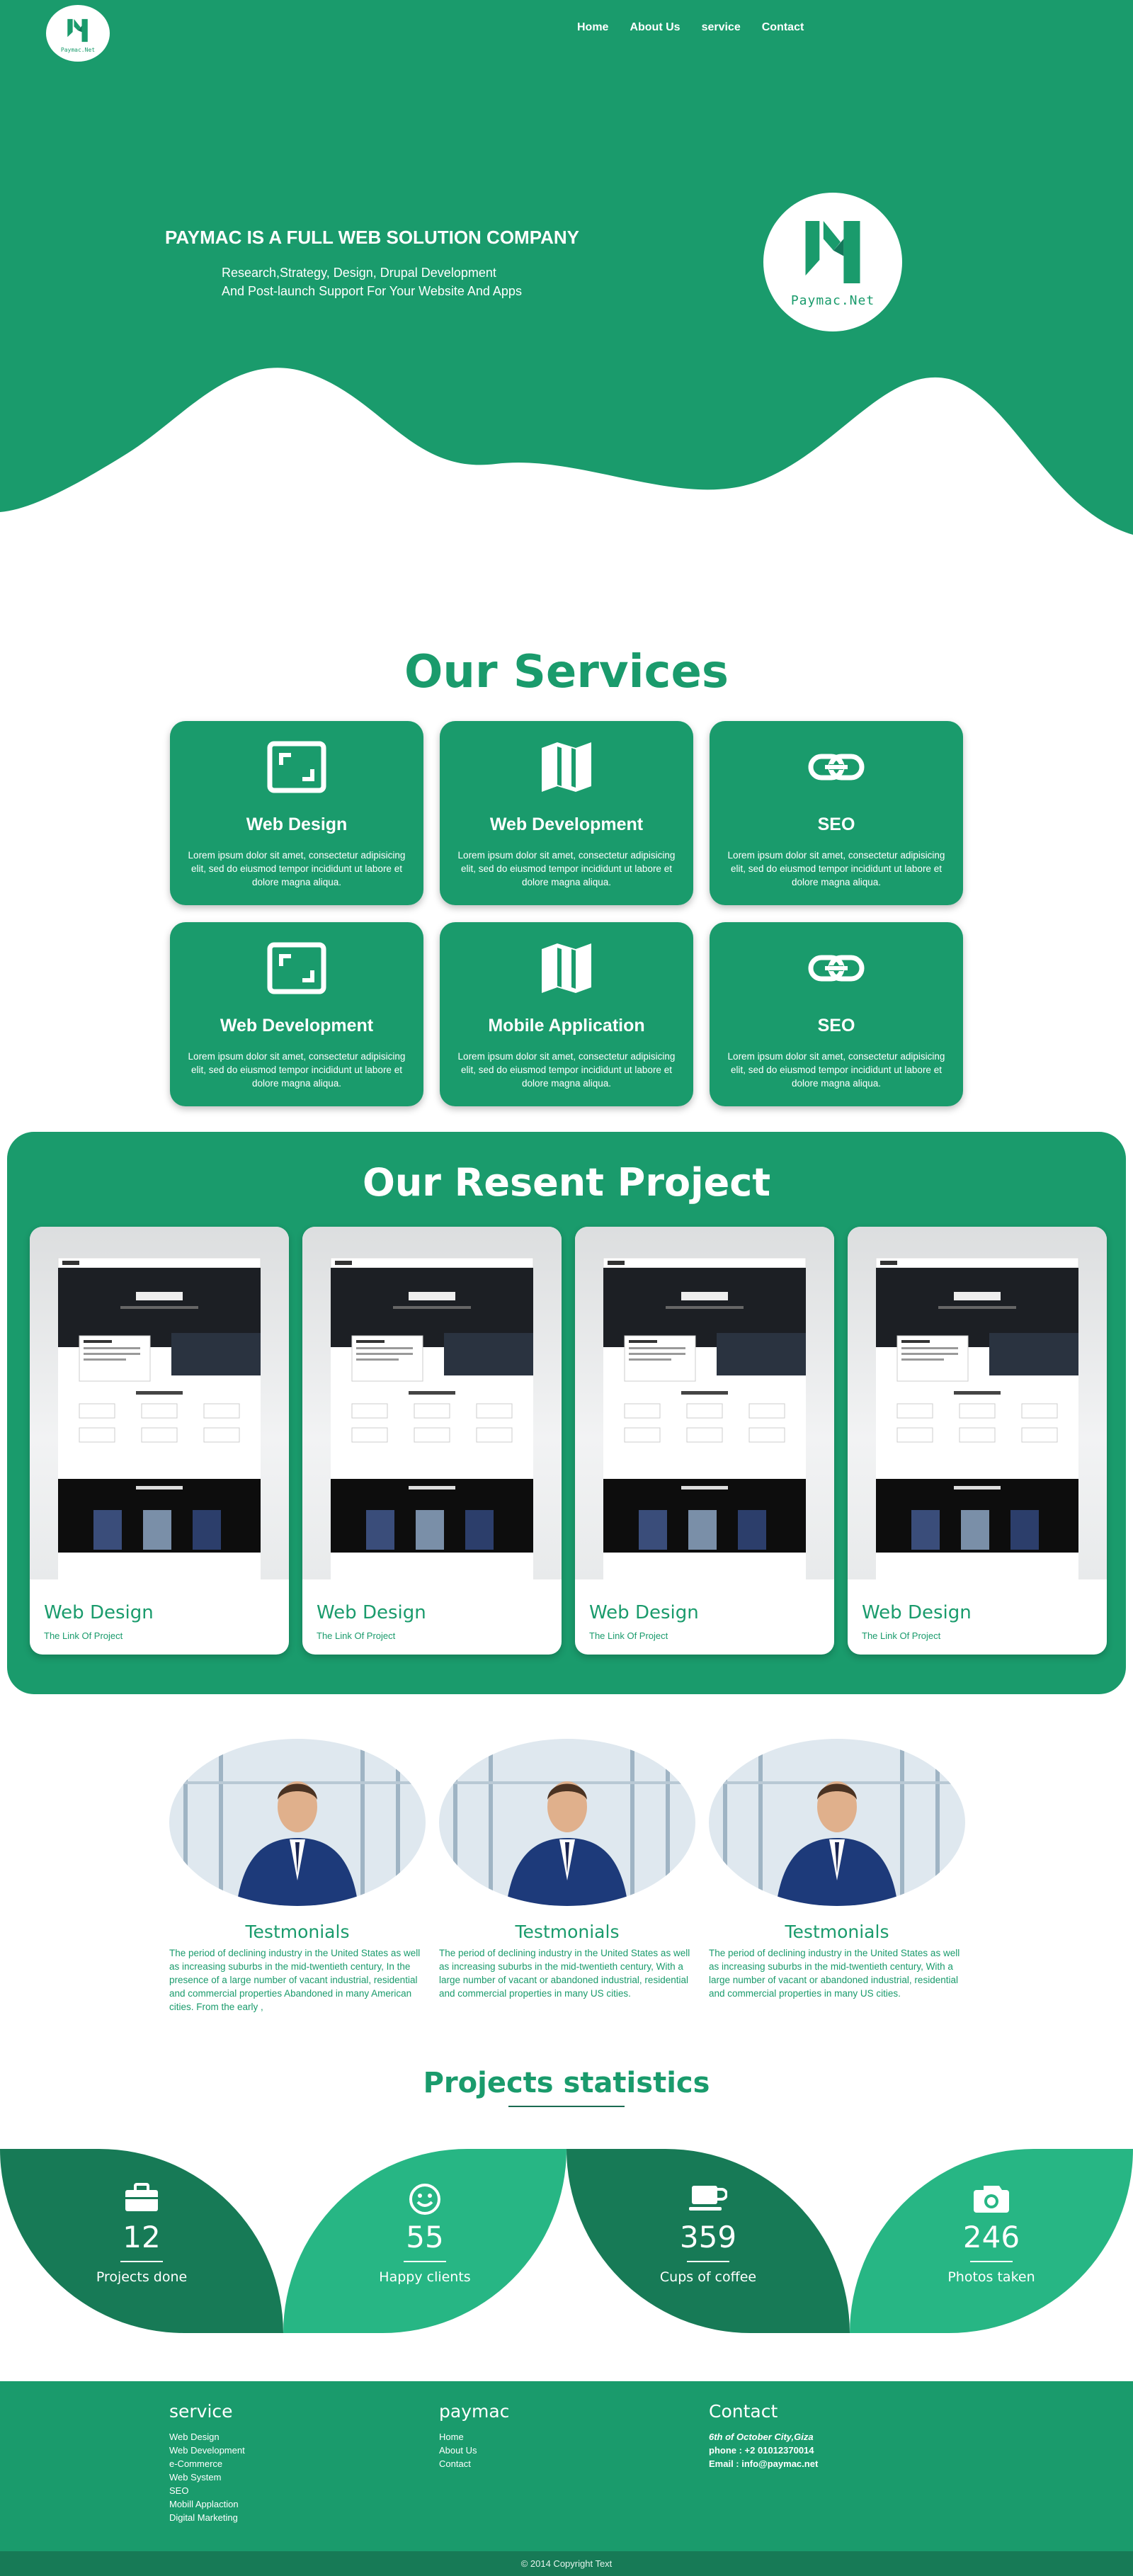 The width and height of the screenshot is (1133, 2576). I want to click on nav-about-us: About Us, so click(655, 27).